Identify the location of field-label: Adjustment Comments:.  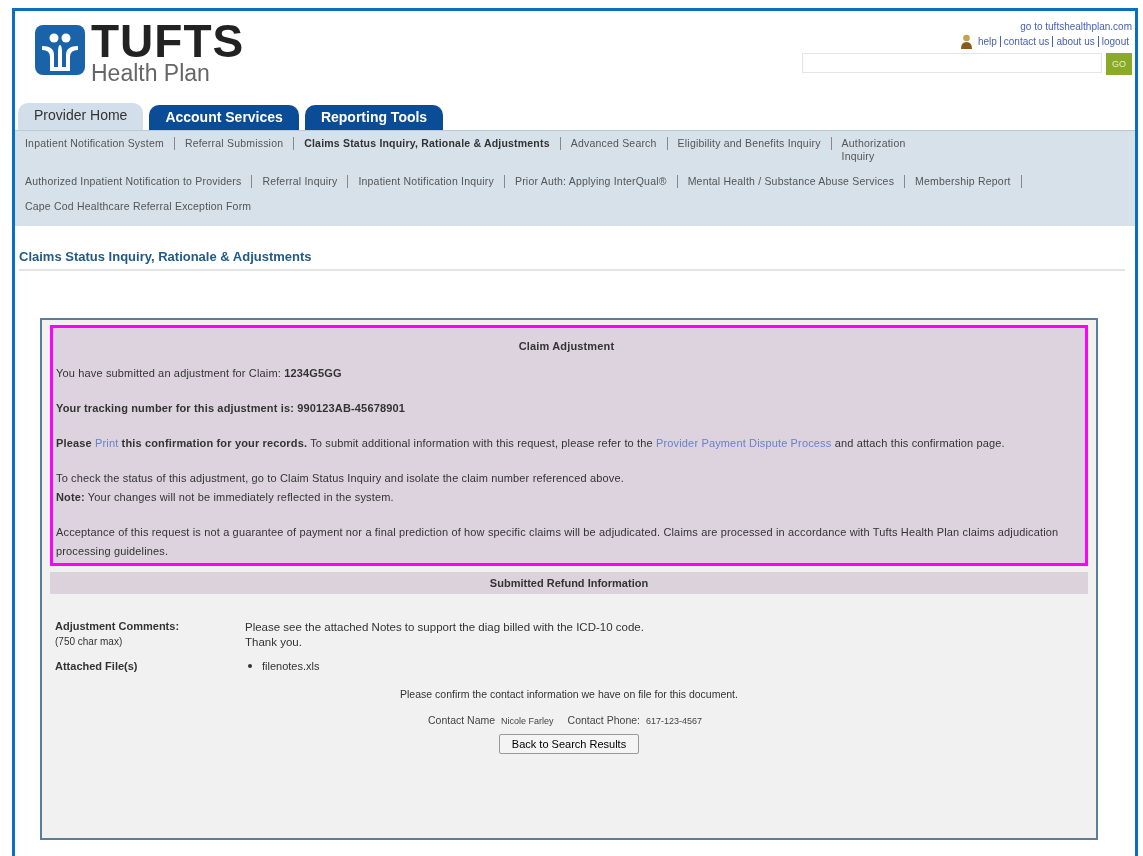
(118, 626).